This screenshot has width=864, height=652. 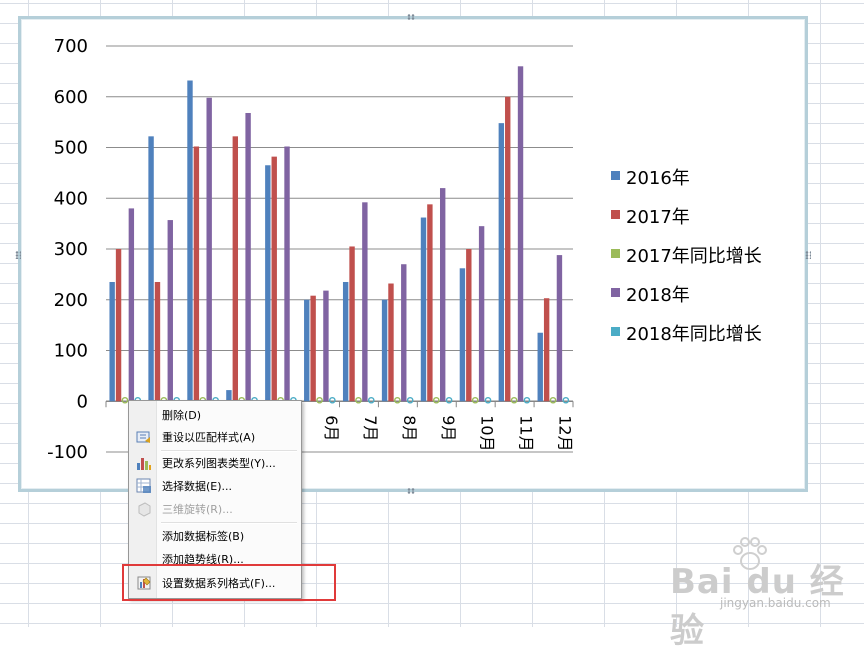 What do you see at coordinates (144, 437) in the screenshot?
I see `reset-style-icon` at bounding box center [144, 437].